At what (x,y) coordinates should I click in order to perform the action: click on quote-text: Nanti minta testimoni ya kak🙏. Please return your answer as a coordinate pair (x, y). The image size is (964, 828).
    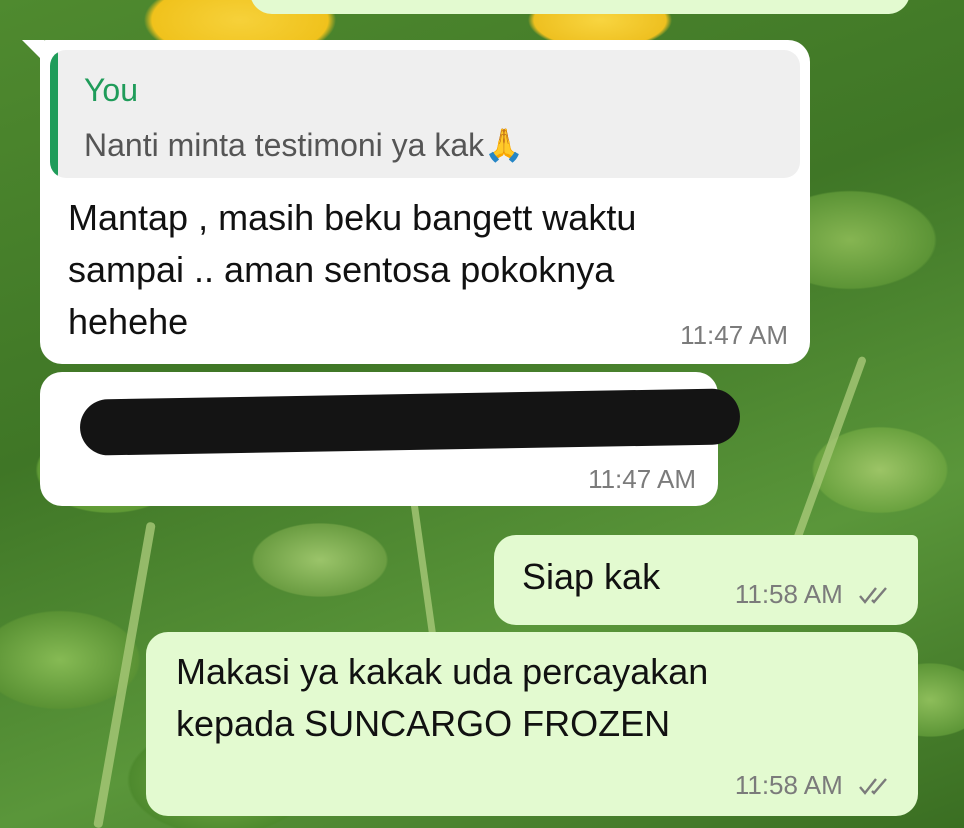
    Looking at the image, I should click on (304, 145).